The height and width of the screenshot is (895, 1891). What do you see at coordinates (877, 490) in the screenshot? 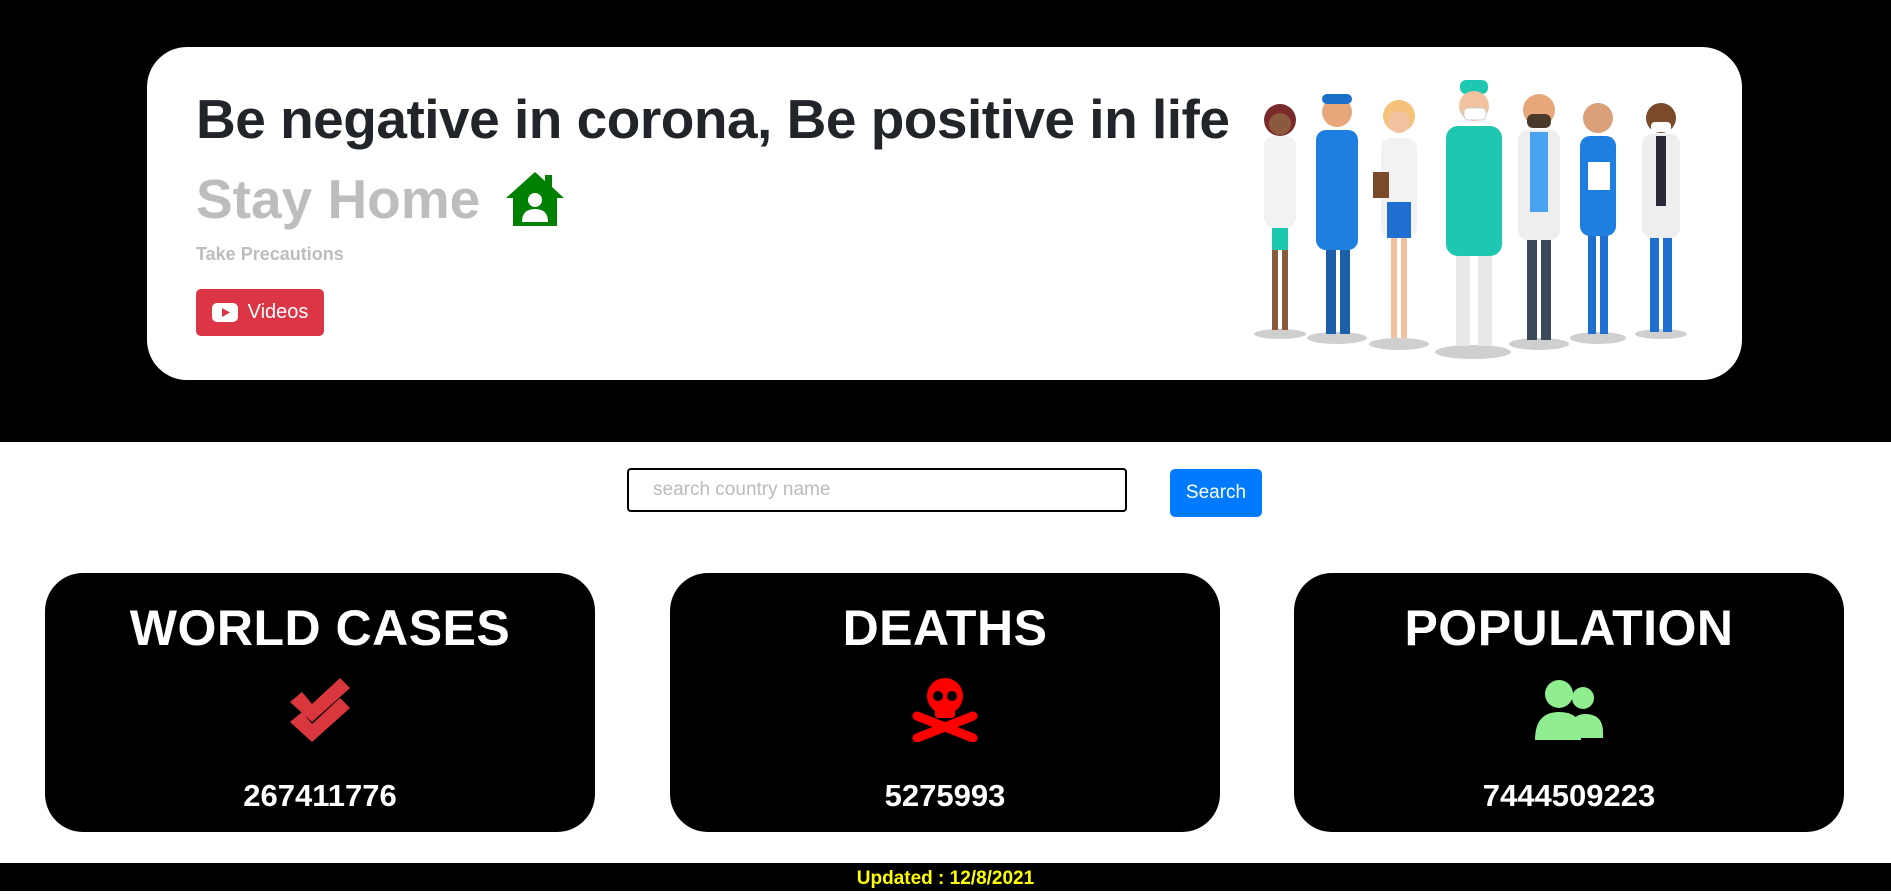
I see `search-input` at bounding box center [877, 490].